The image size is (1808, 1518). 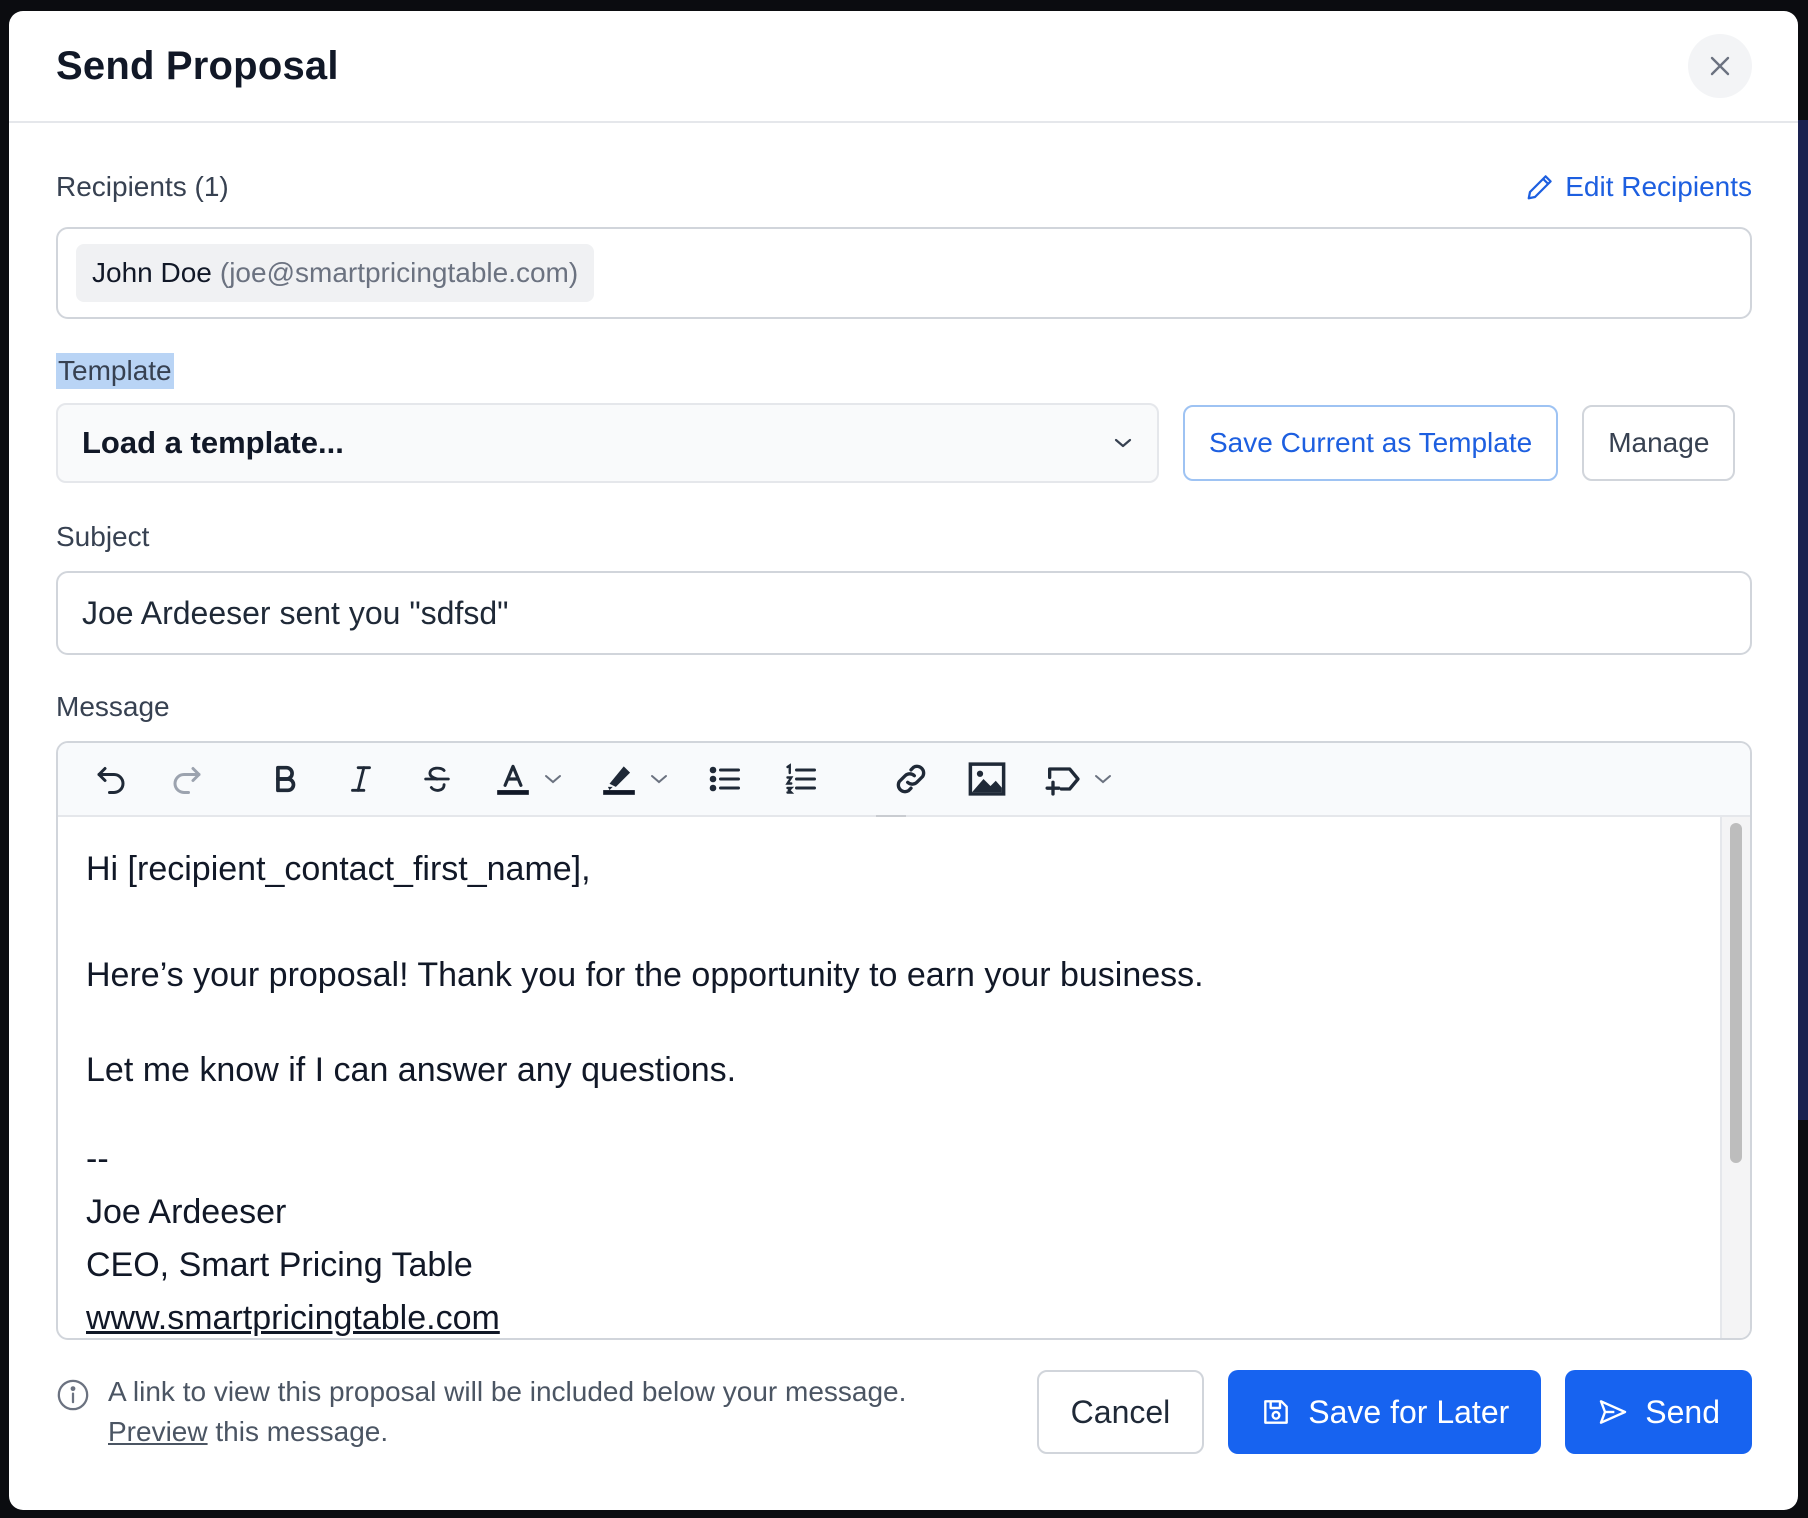 I want to click on manage-templates-button: Manage, so click(x=1659, y=443).